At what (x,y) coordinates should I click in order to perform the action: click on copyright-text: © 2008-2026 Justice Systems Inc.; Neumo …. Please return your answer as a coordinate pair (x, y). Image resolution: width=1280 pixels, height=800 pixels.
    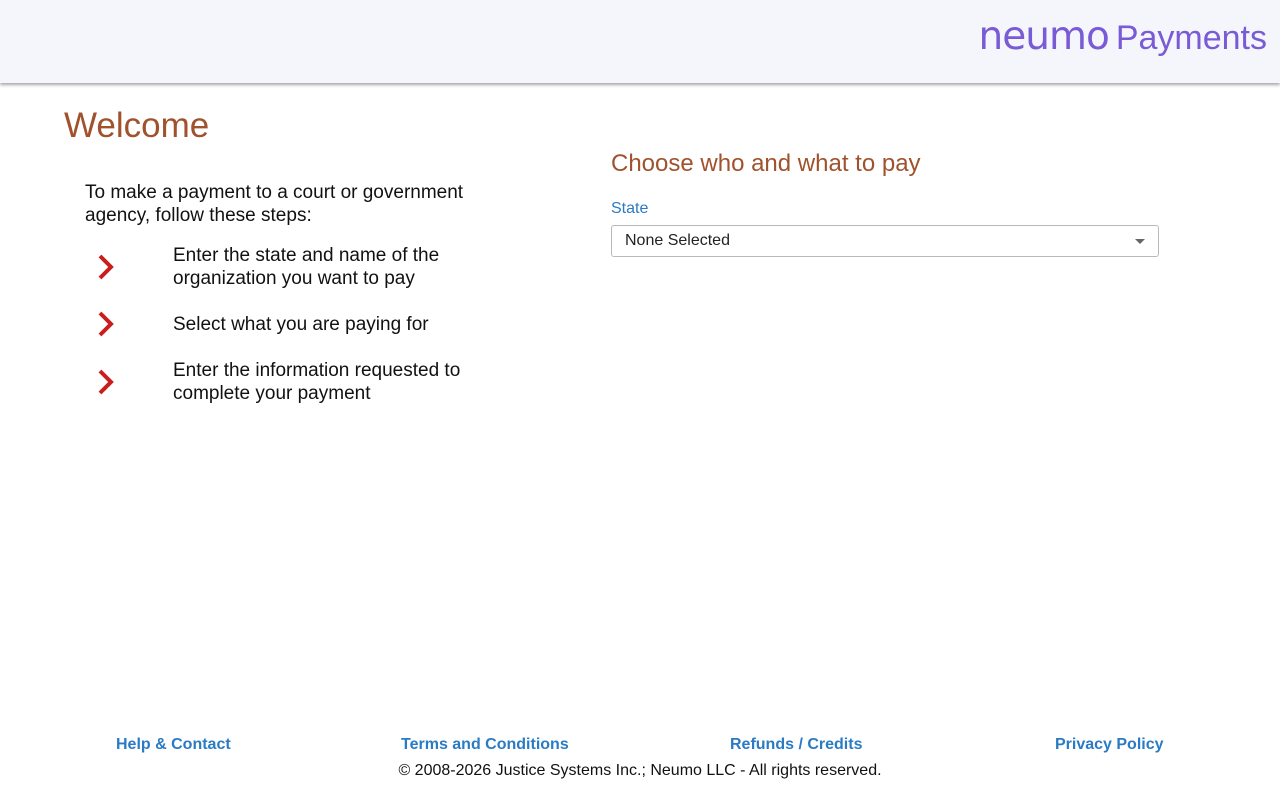
    Looking at the image, I should click on (640, 770).